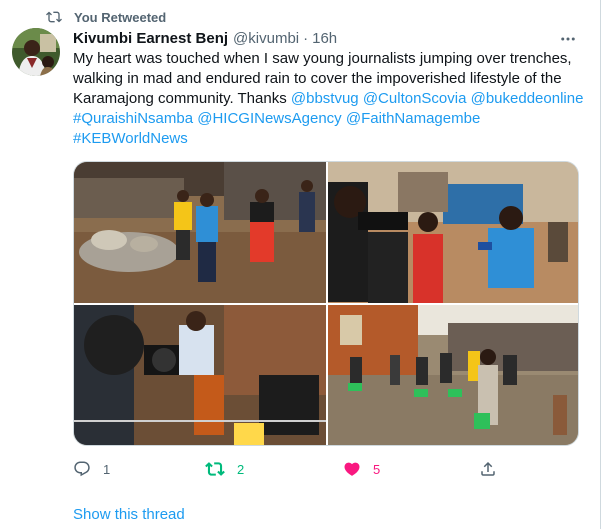  I want to click on tweet-text-fragment: Karamajong community. Thanks, so click(180, 98).